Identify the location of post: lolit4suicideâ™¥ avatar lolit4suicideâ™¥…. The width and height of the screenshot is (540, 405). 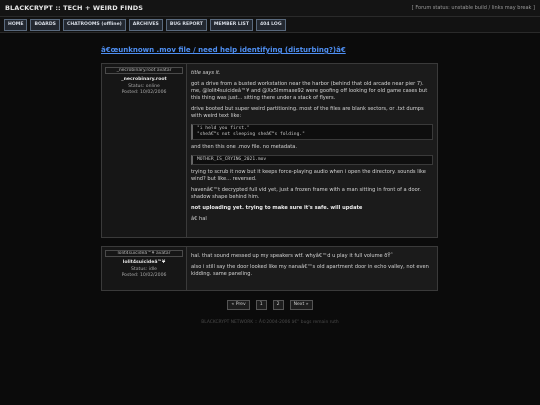
(269, 268).